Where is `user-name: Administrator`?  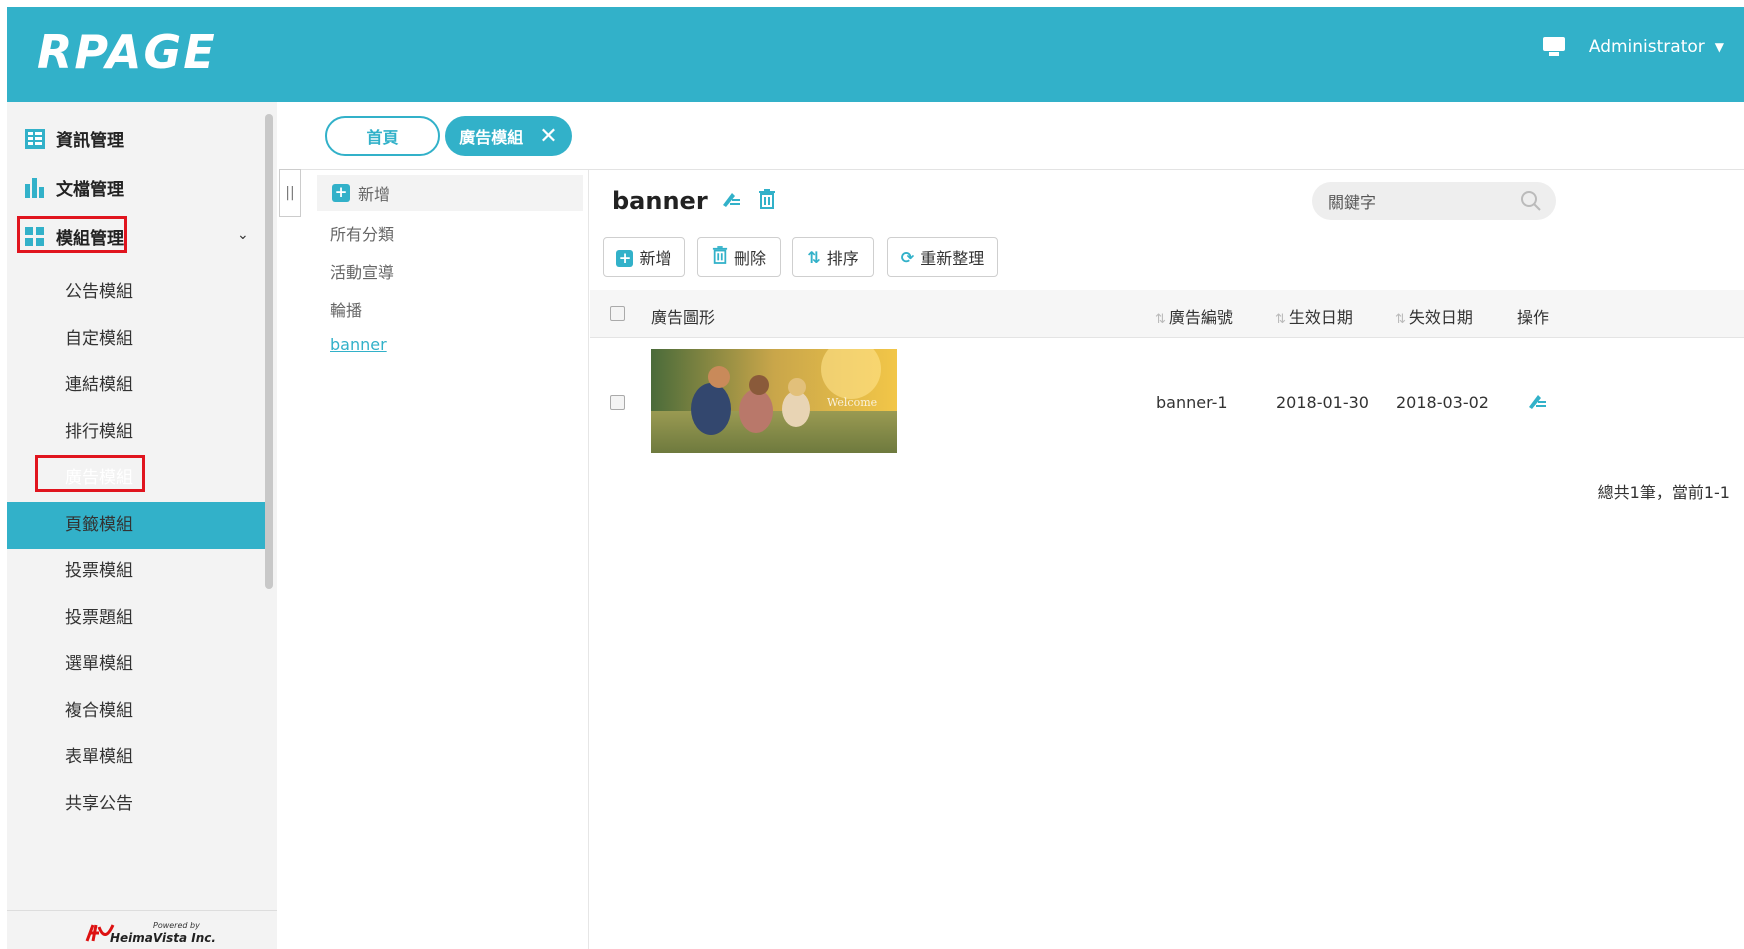
user-name: Administrator is located at coordinates (1646, 47).